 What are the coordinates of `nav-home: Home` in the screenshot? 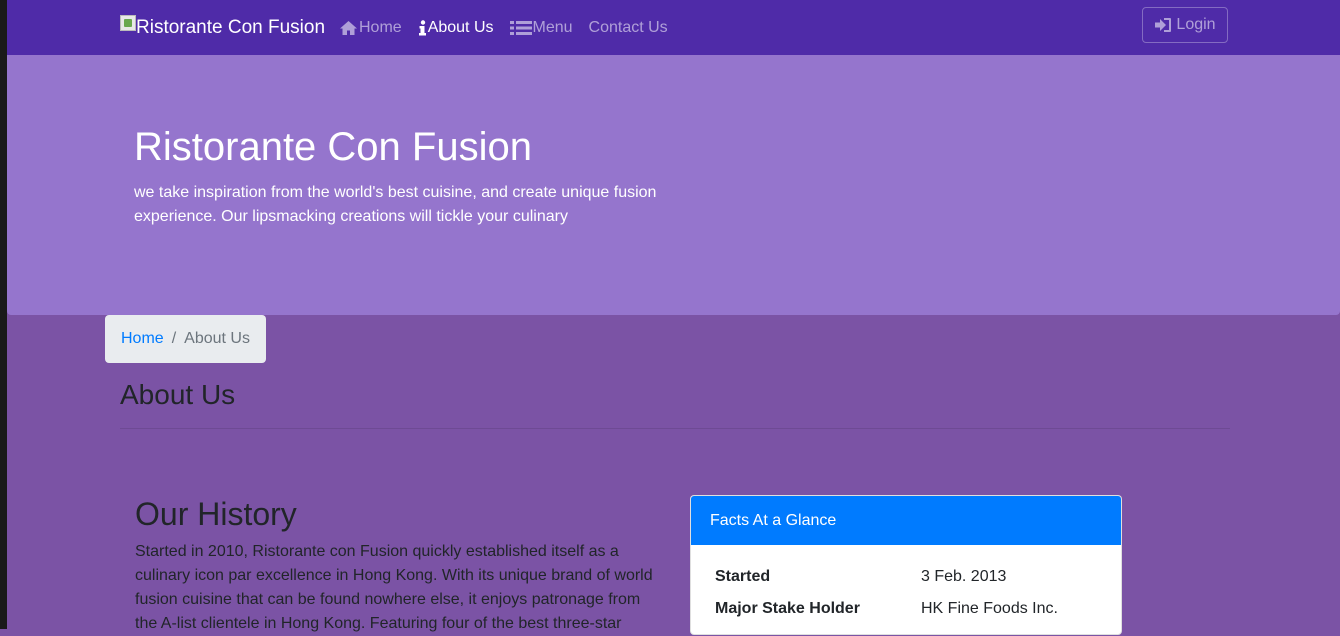 It's located at (370, 28).